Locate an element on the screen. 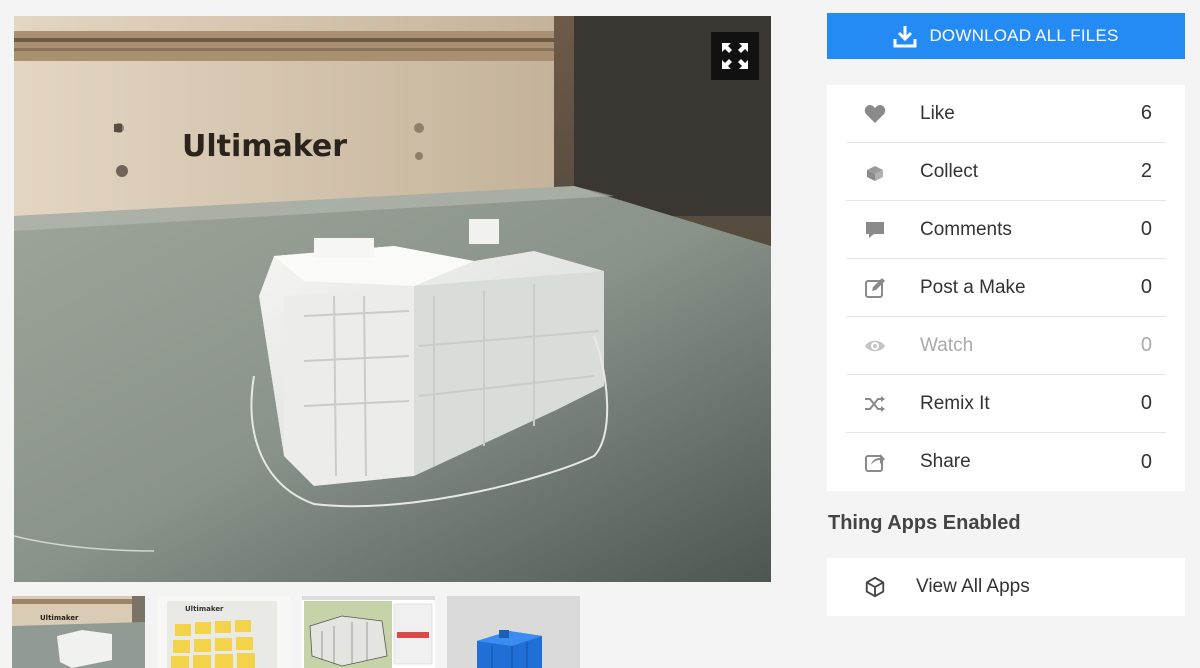  edit-icon is located at coordinates (875, 288).